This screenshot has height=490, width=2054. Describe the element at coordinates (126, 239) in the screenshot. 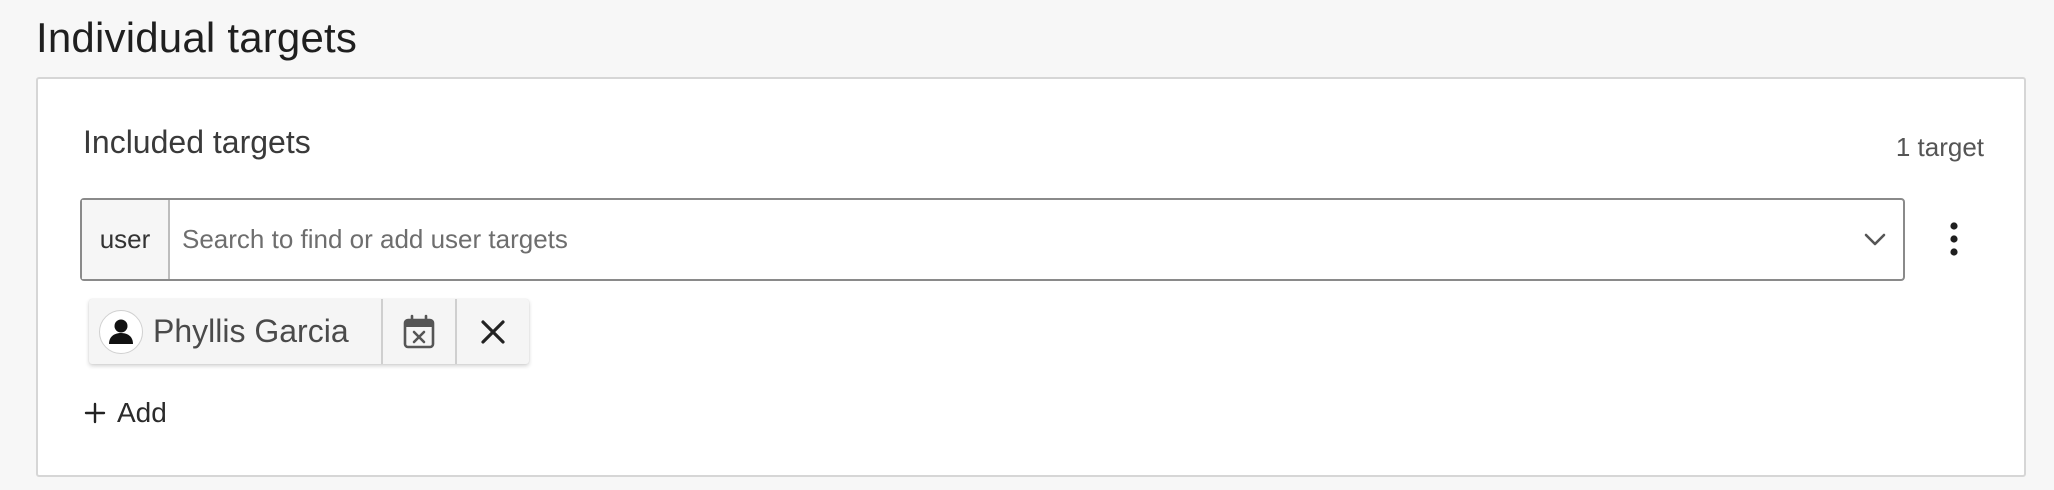

I see `target-kind-label: user` at that location.